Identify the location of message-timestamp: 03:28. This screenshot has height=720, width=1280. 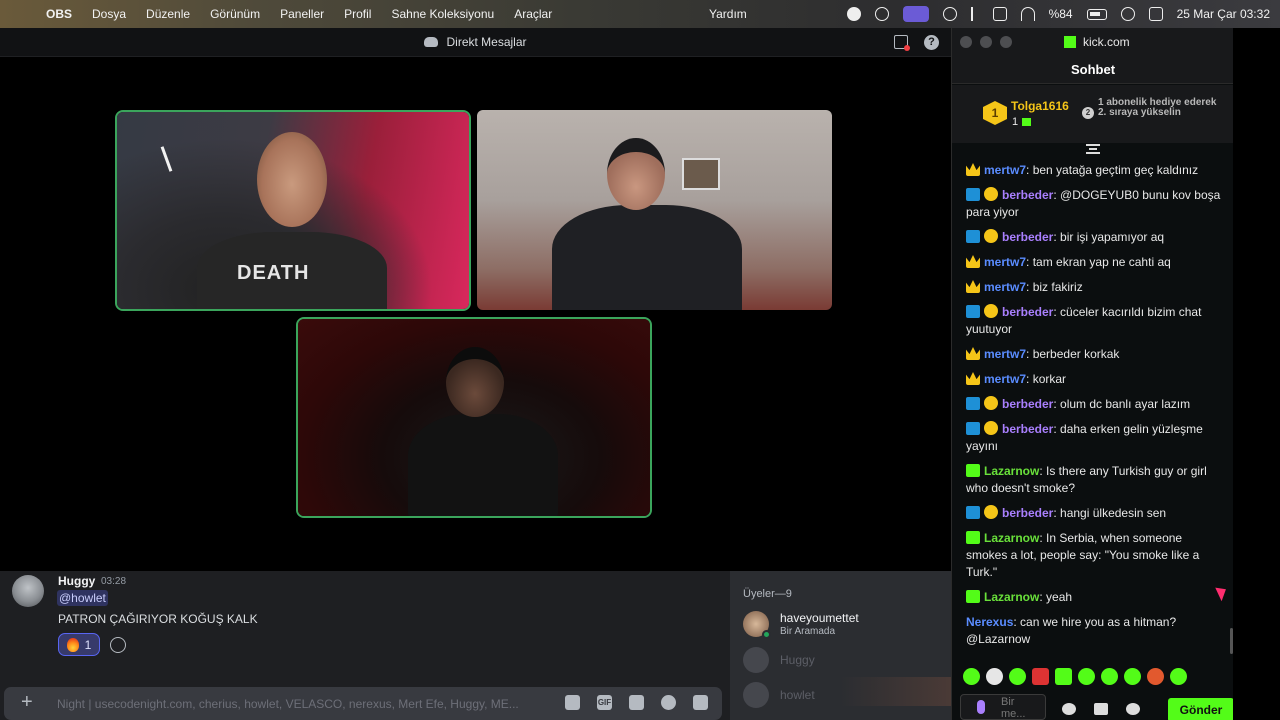
(114, 581).